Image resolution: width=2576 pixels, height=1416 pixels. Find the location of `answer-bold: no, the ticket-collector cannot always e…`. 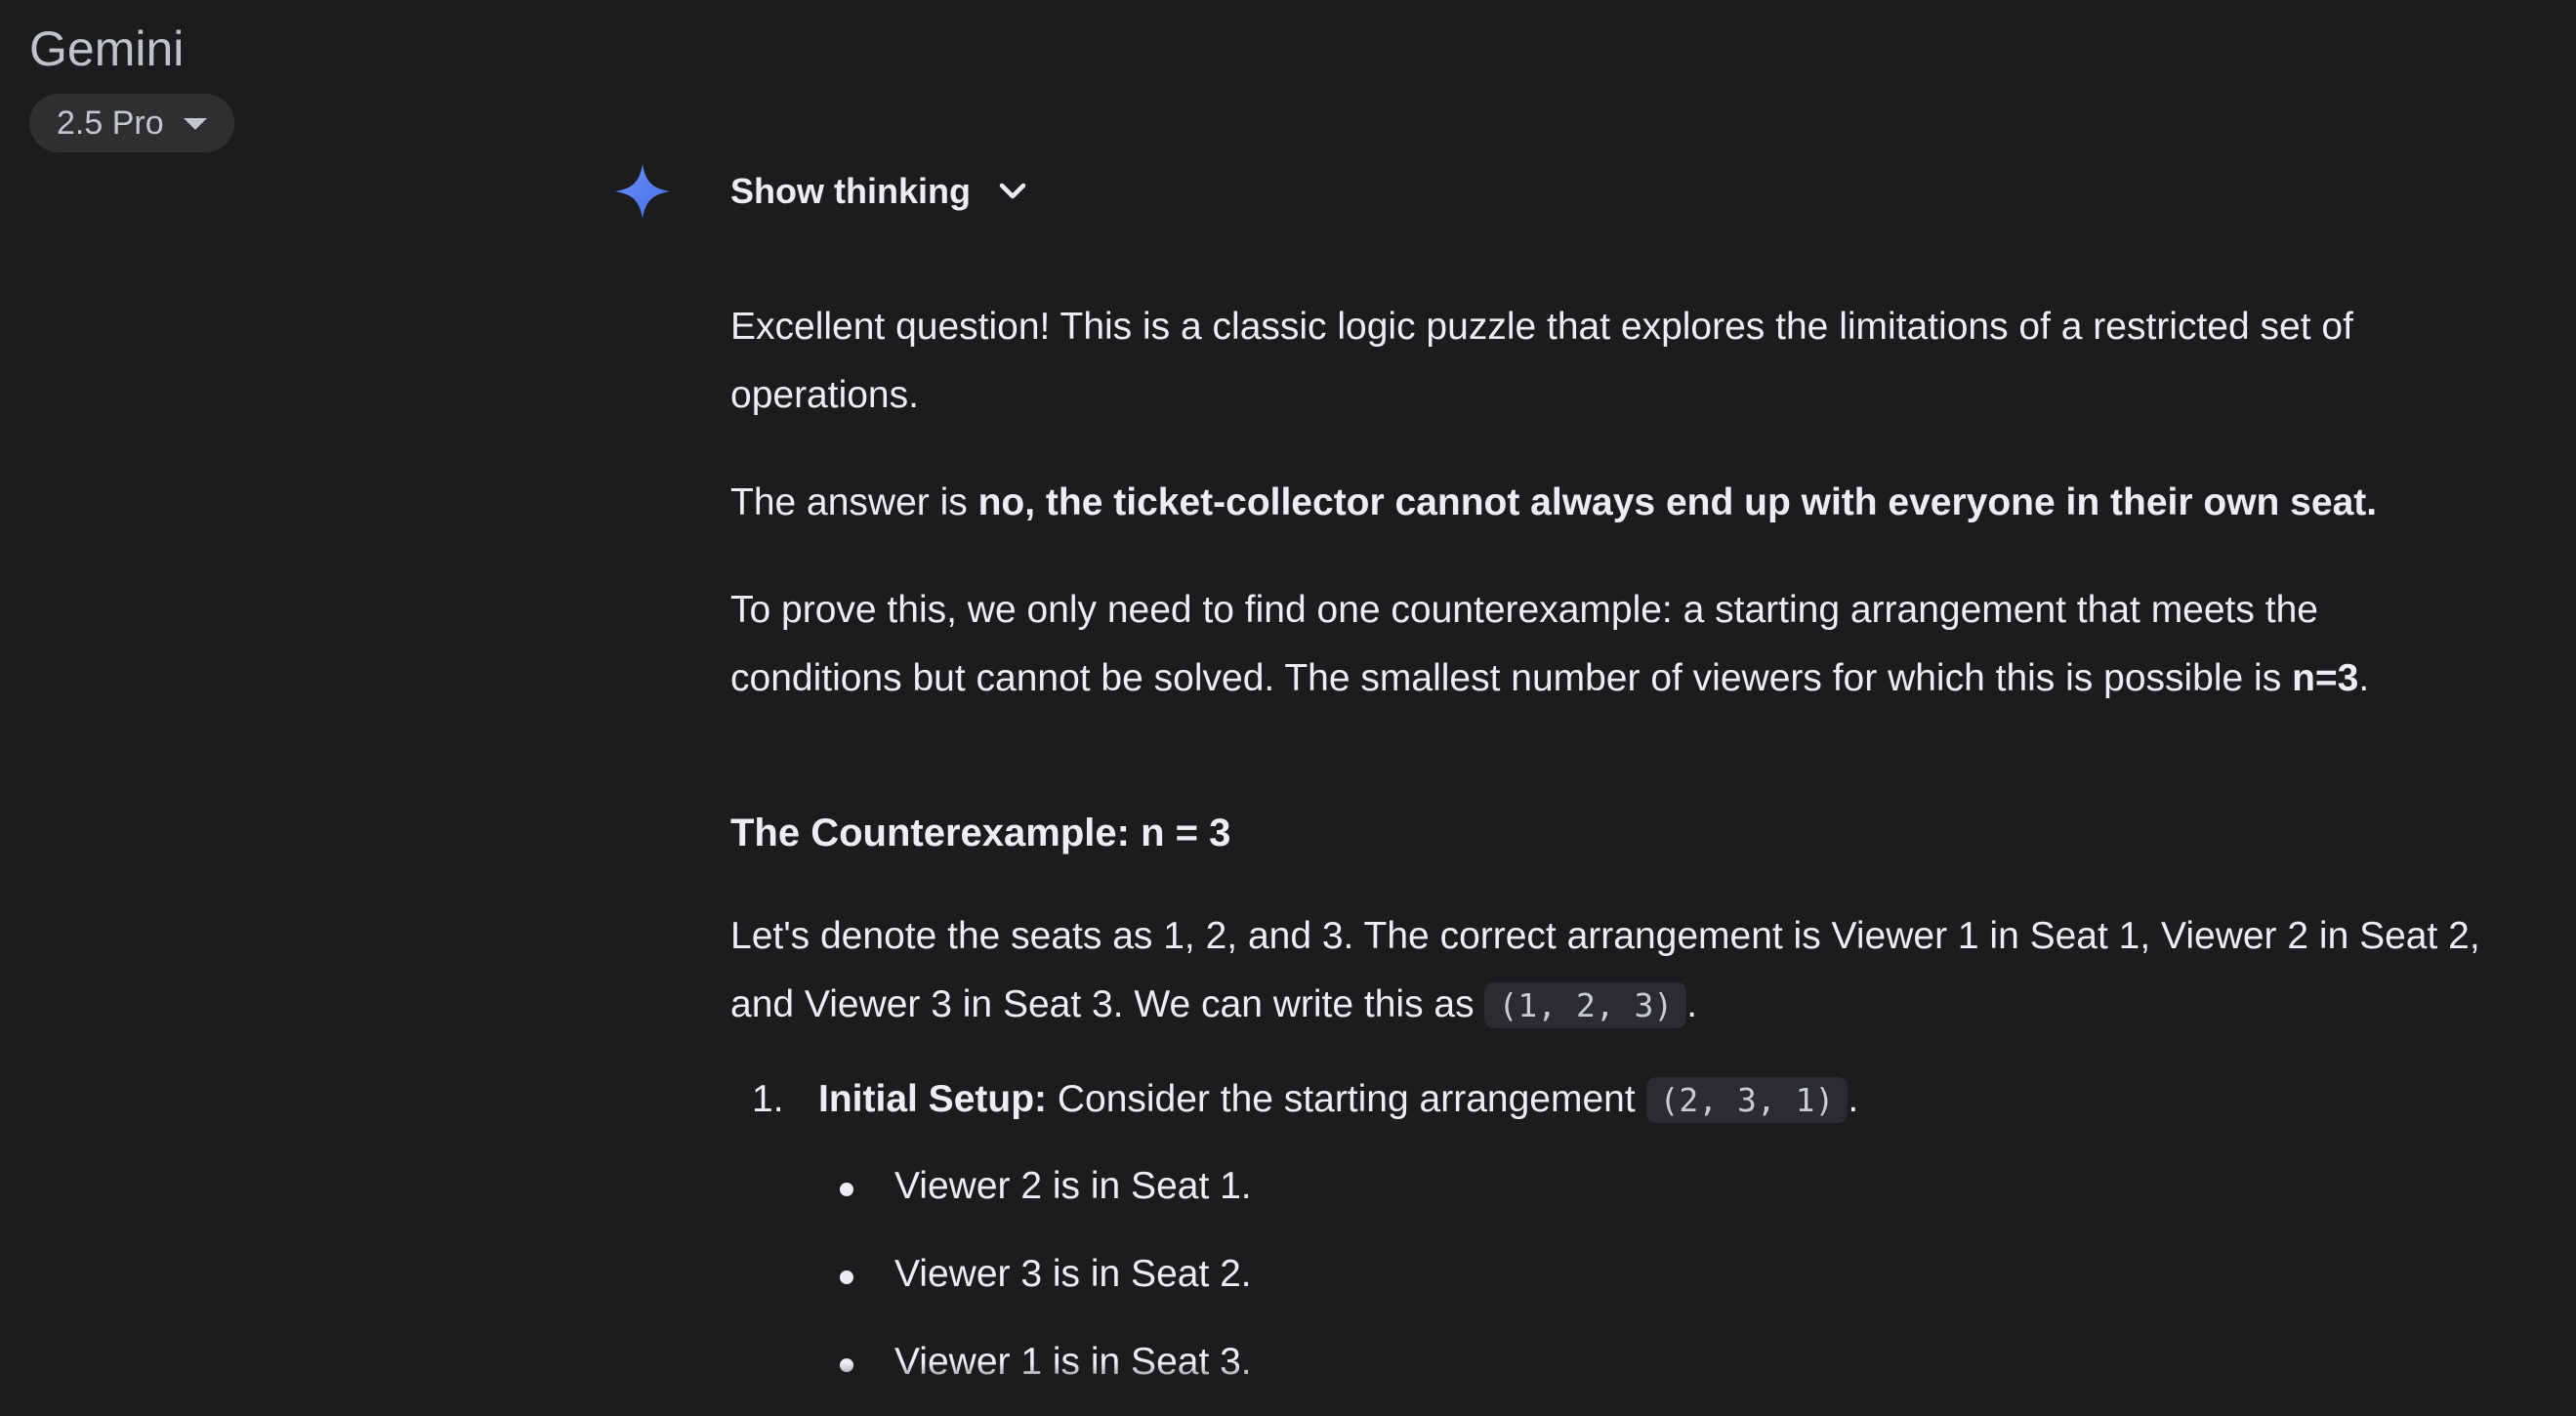

answer-bold: no, the ticket-collector cannot always e… is located at coordinates (1677, 502).